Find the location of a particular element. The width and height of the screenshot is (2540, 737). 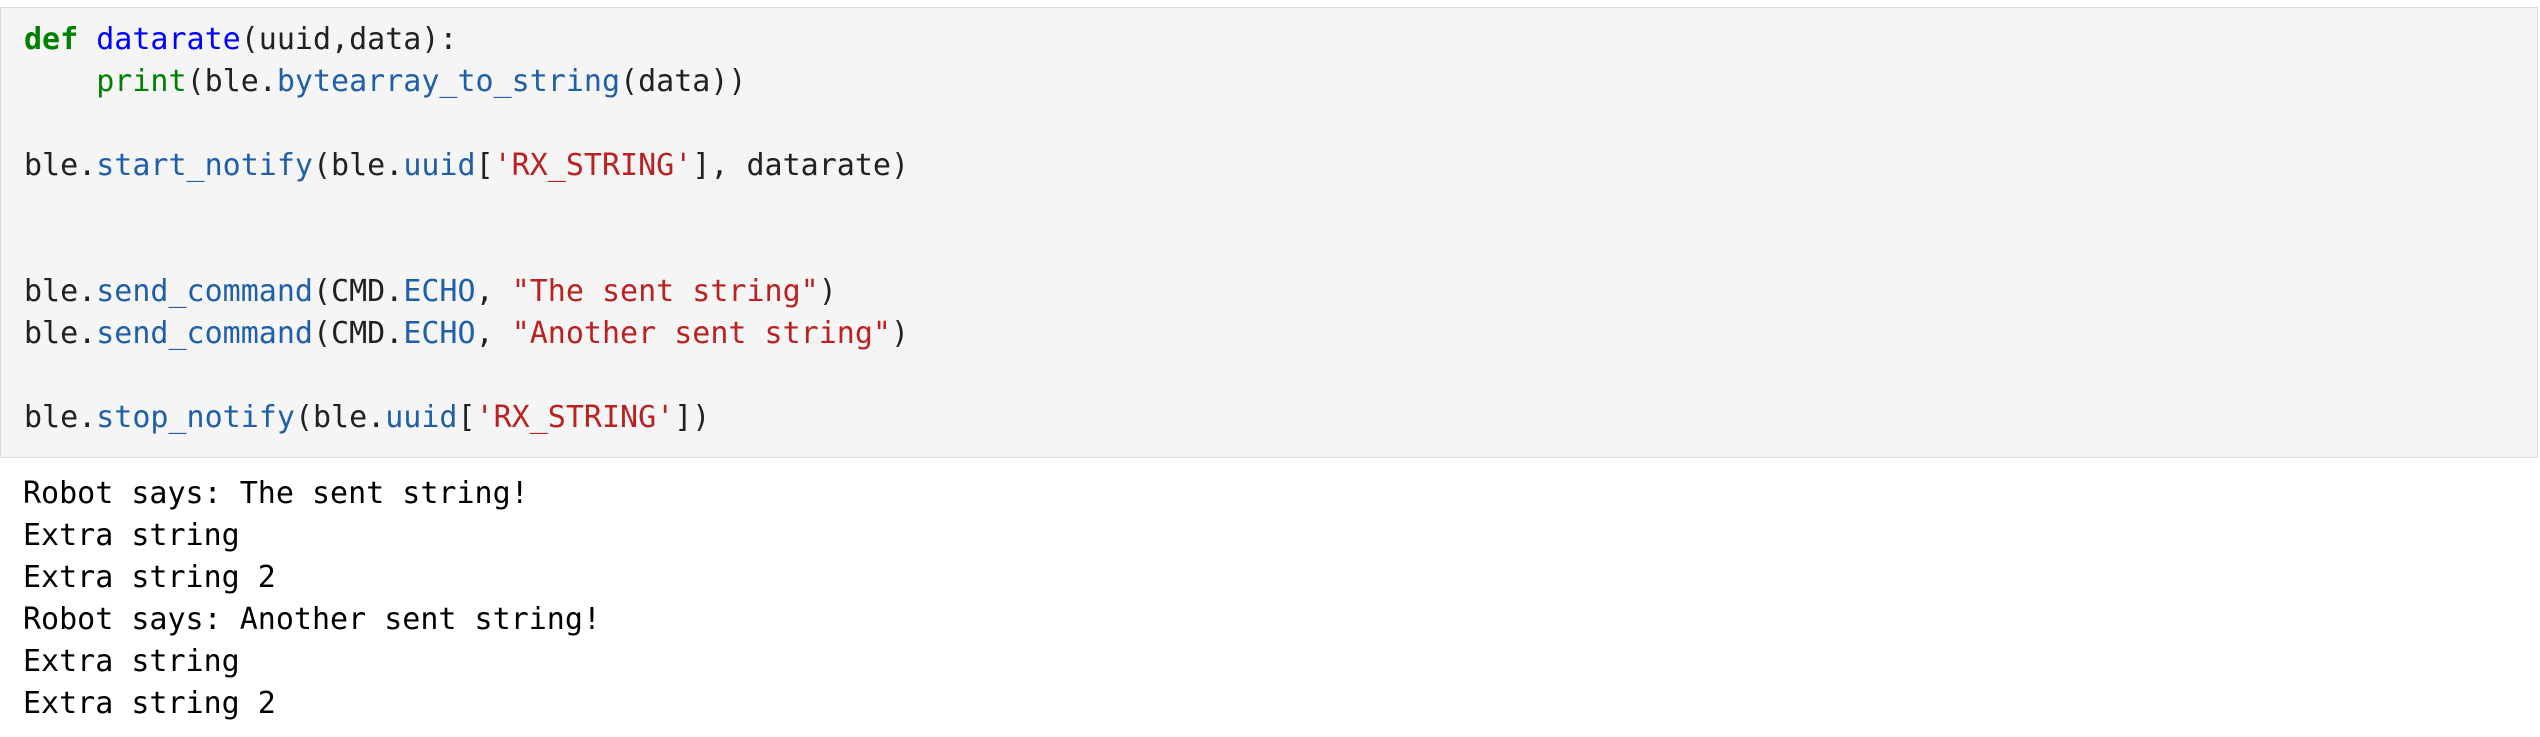

code-token-attr: stop_notify is located at coordinates (195, 417).